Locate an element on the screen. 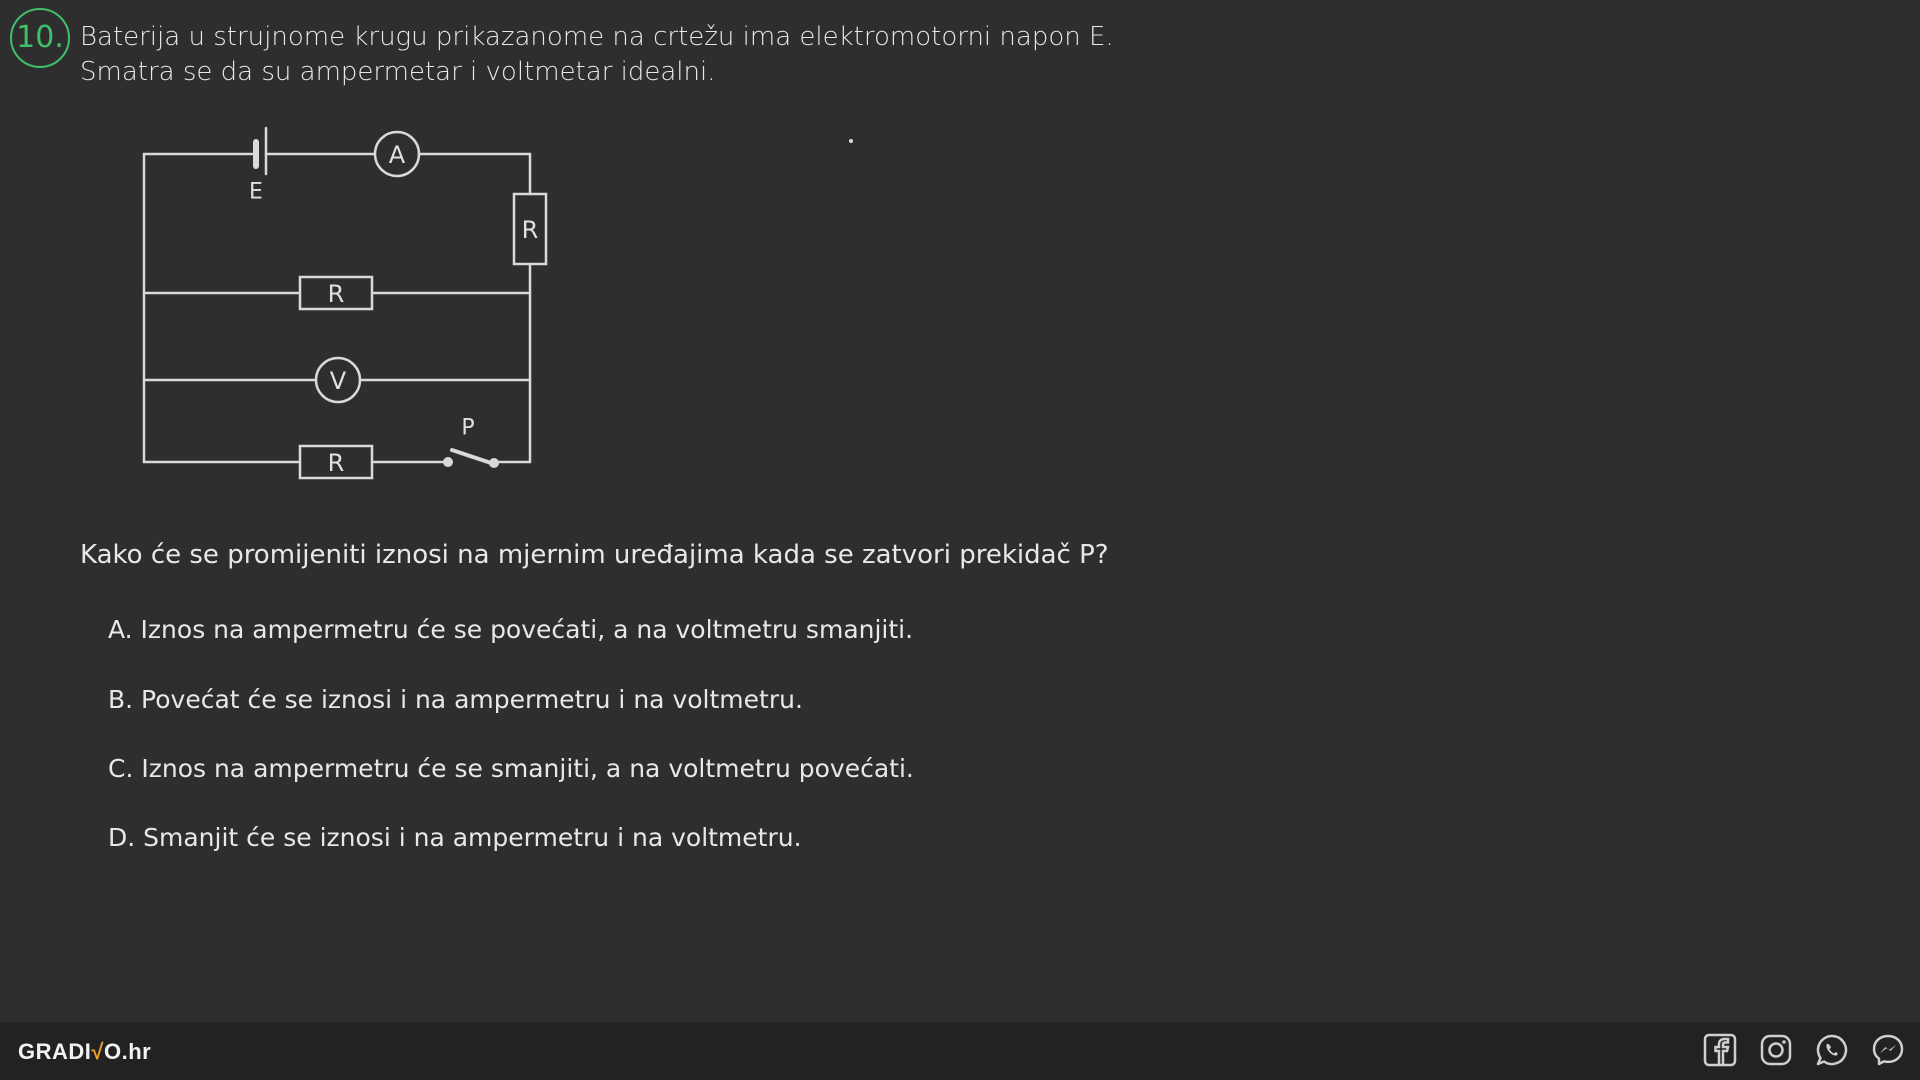 The image size is (1920, 1080). ammeter-label: A is located at coordinates (397, 155).